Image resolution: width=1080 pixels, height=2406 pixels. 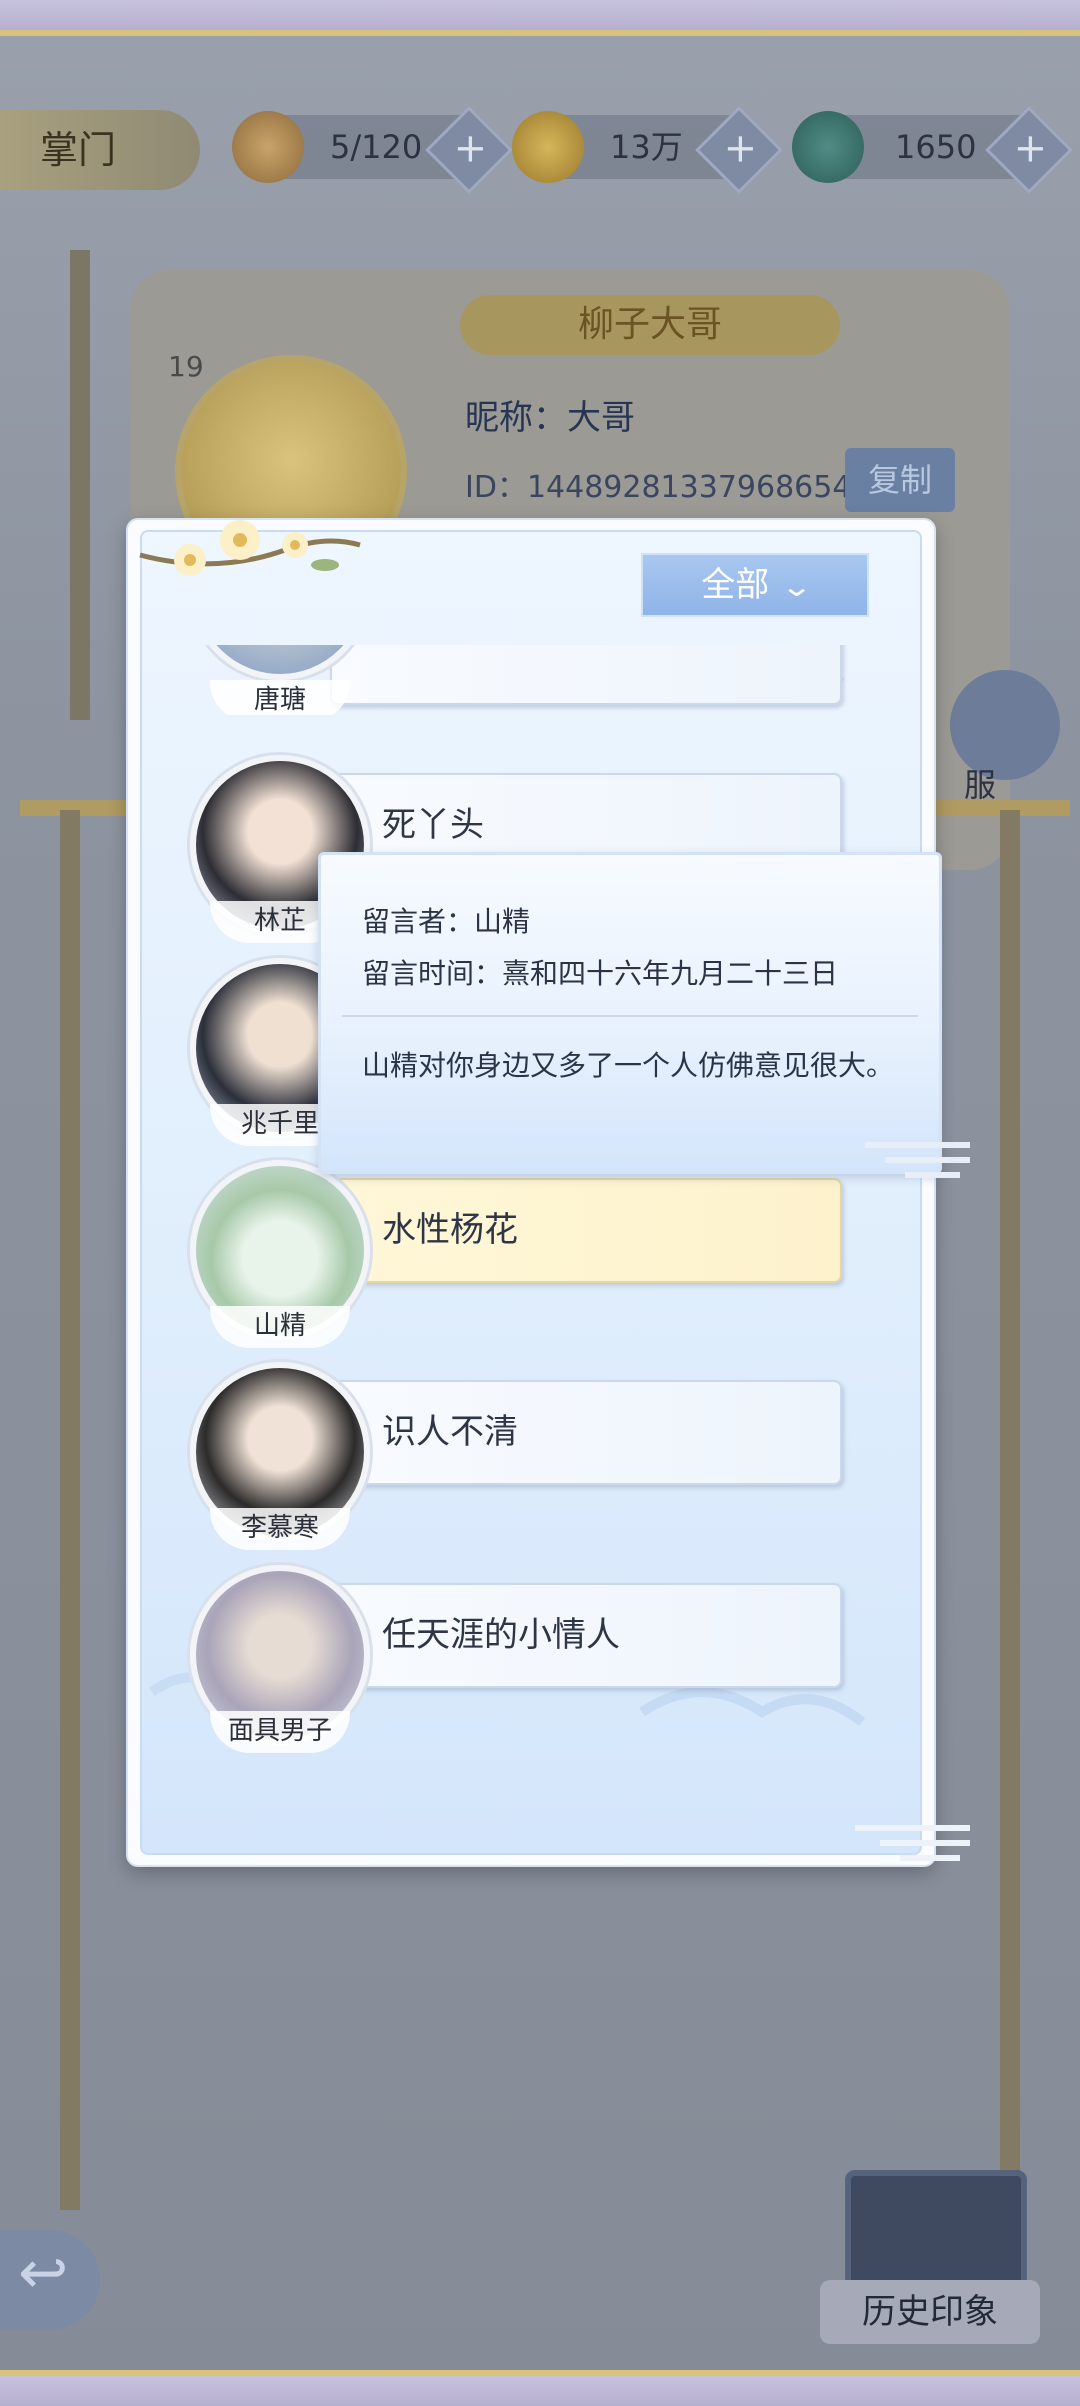 What do you see at coordinates (936, 147) in the screenshot?
I see `jade-value: 1650` at bounding box center [936, 147].